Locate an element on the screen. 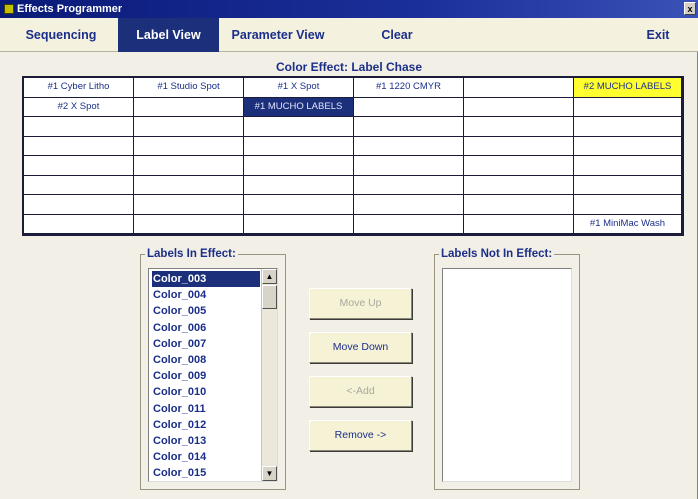  list-item: Color_004 is located at coordinates (179, 295).